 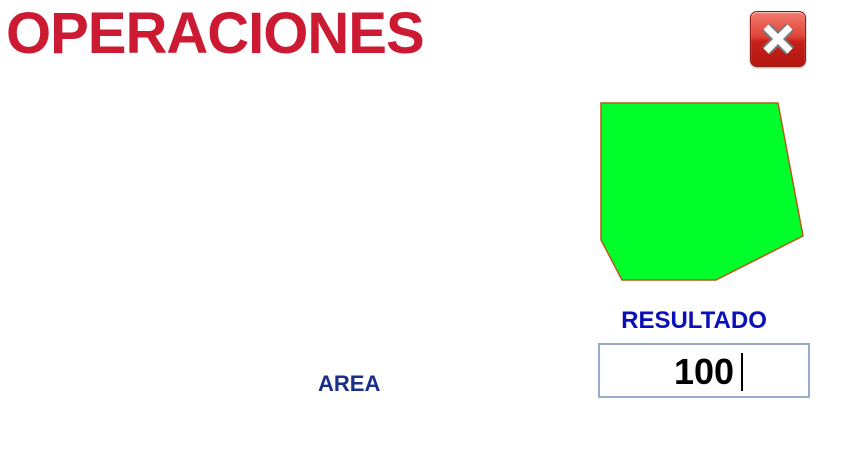 I want to click on polygon-figure, so click(x=703, y=192).